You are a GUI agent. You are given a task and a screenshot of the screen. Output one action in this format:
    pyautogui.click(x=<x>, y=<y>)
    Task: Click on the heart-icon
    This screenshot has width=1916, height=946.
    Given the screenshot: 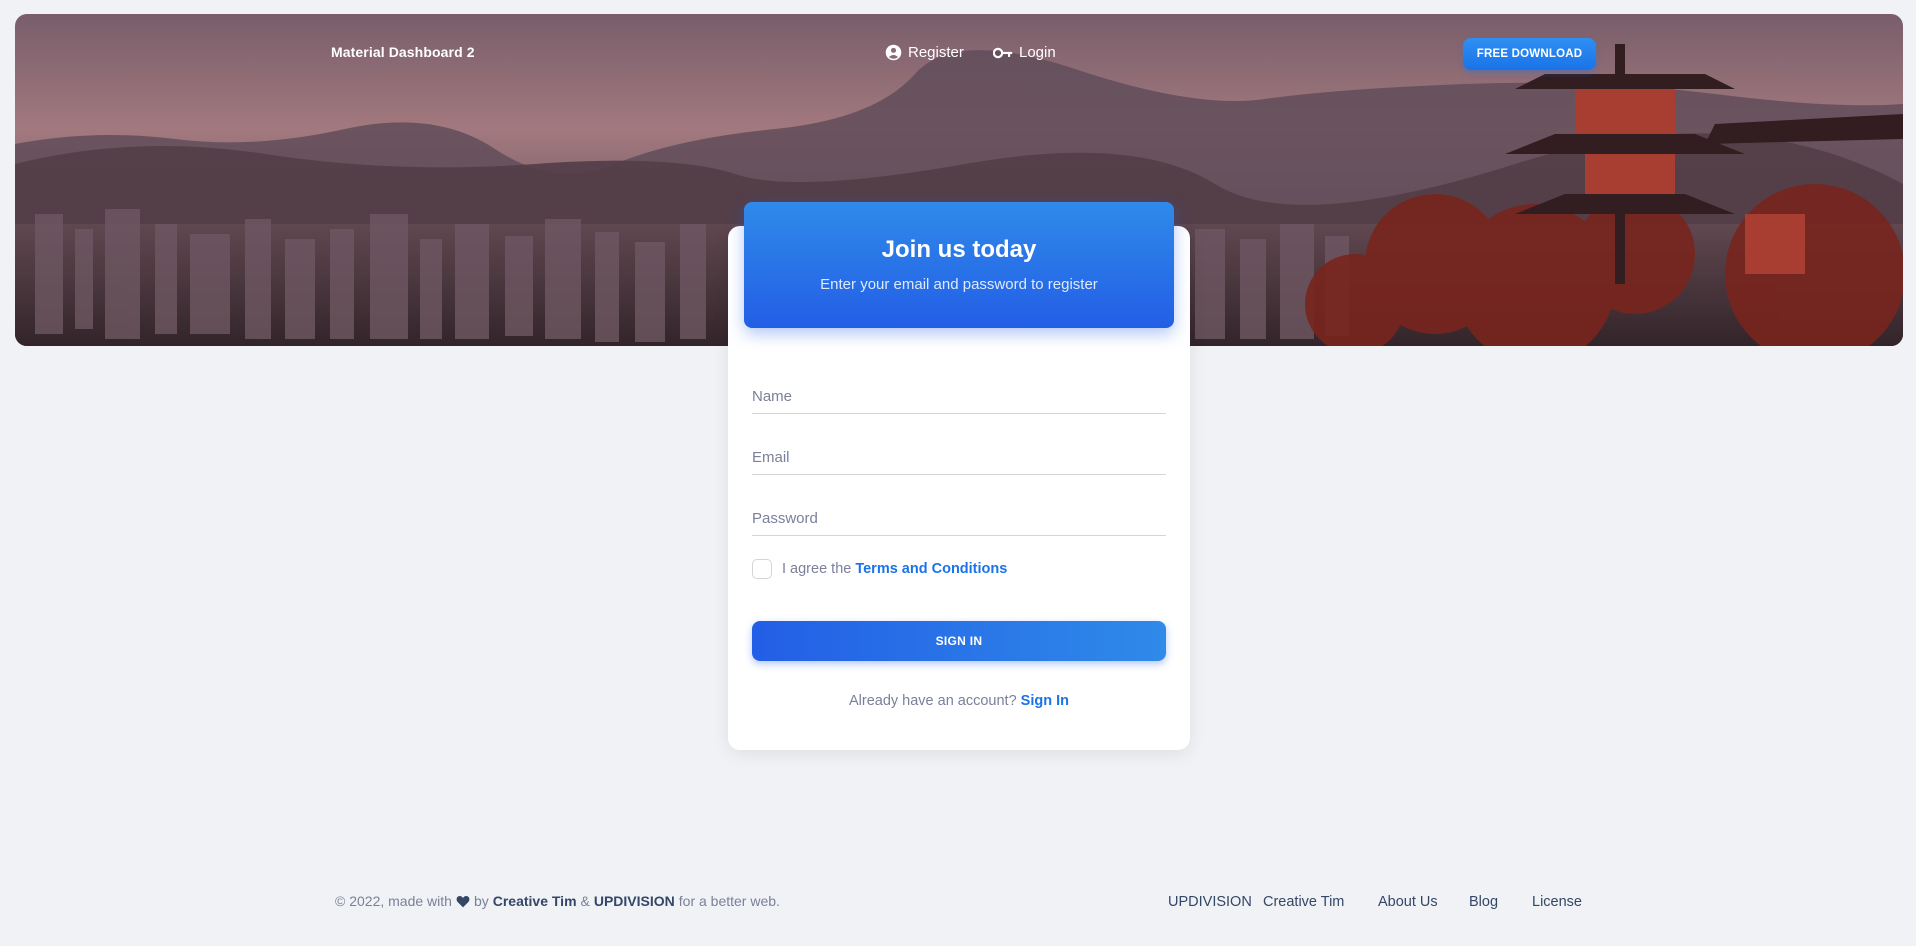 What is the action you would take?
    pyautogui.click(x=463, y=901)
    